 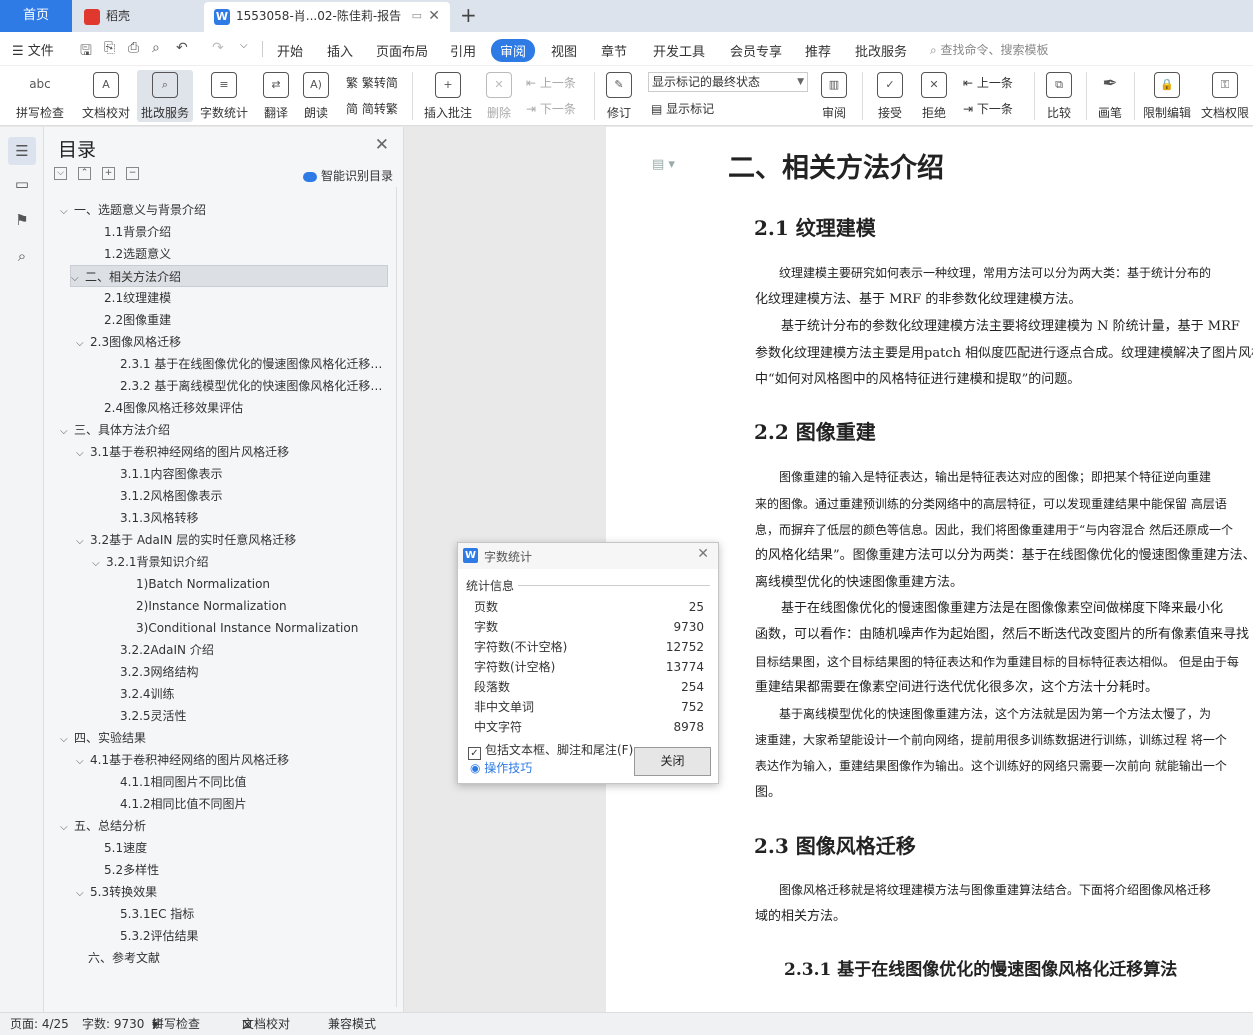 I want to click on toc-item: ⌵ 3.2.1背景知识介绍, so click(x=243, y=562).